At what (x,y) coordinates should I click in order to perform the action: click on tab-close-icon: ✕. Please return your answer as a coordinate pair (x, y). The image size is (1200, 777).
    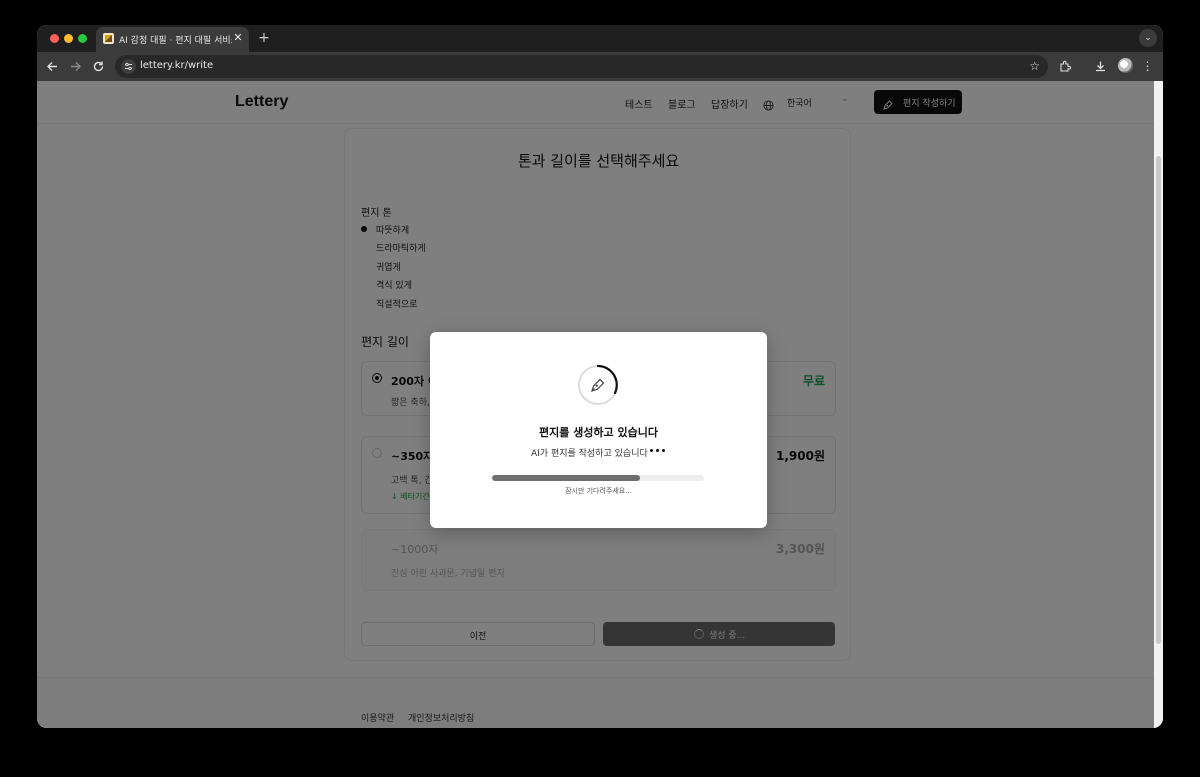
    Looking at the image, I should click on (238, 38).